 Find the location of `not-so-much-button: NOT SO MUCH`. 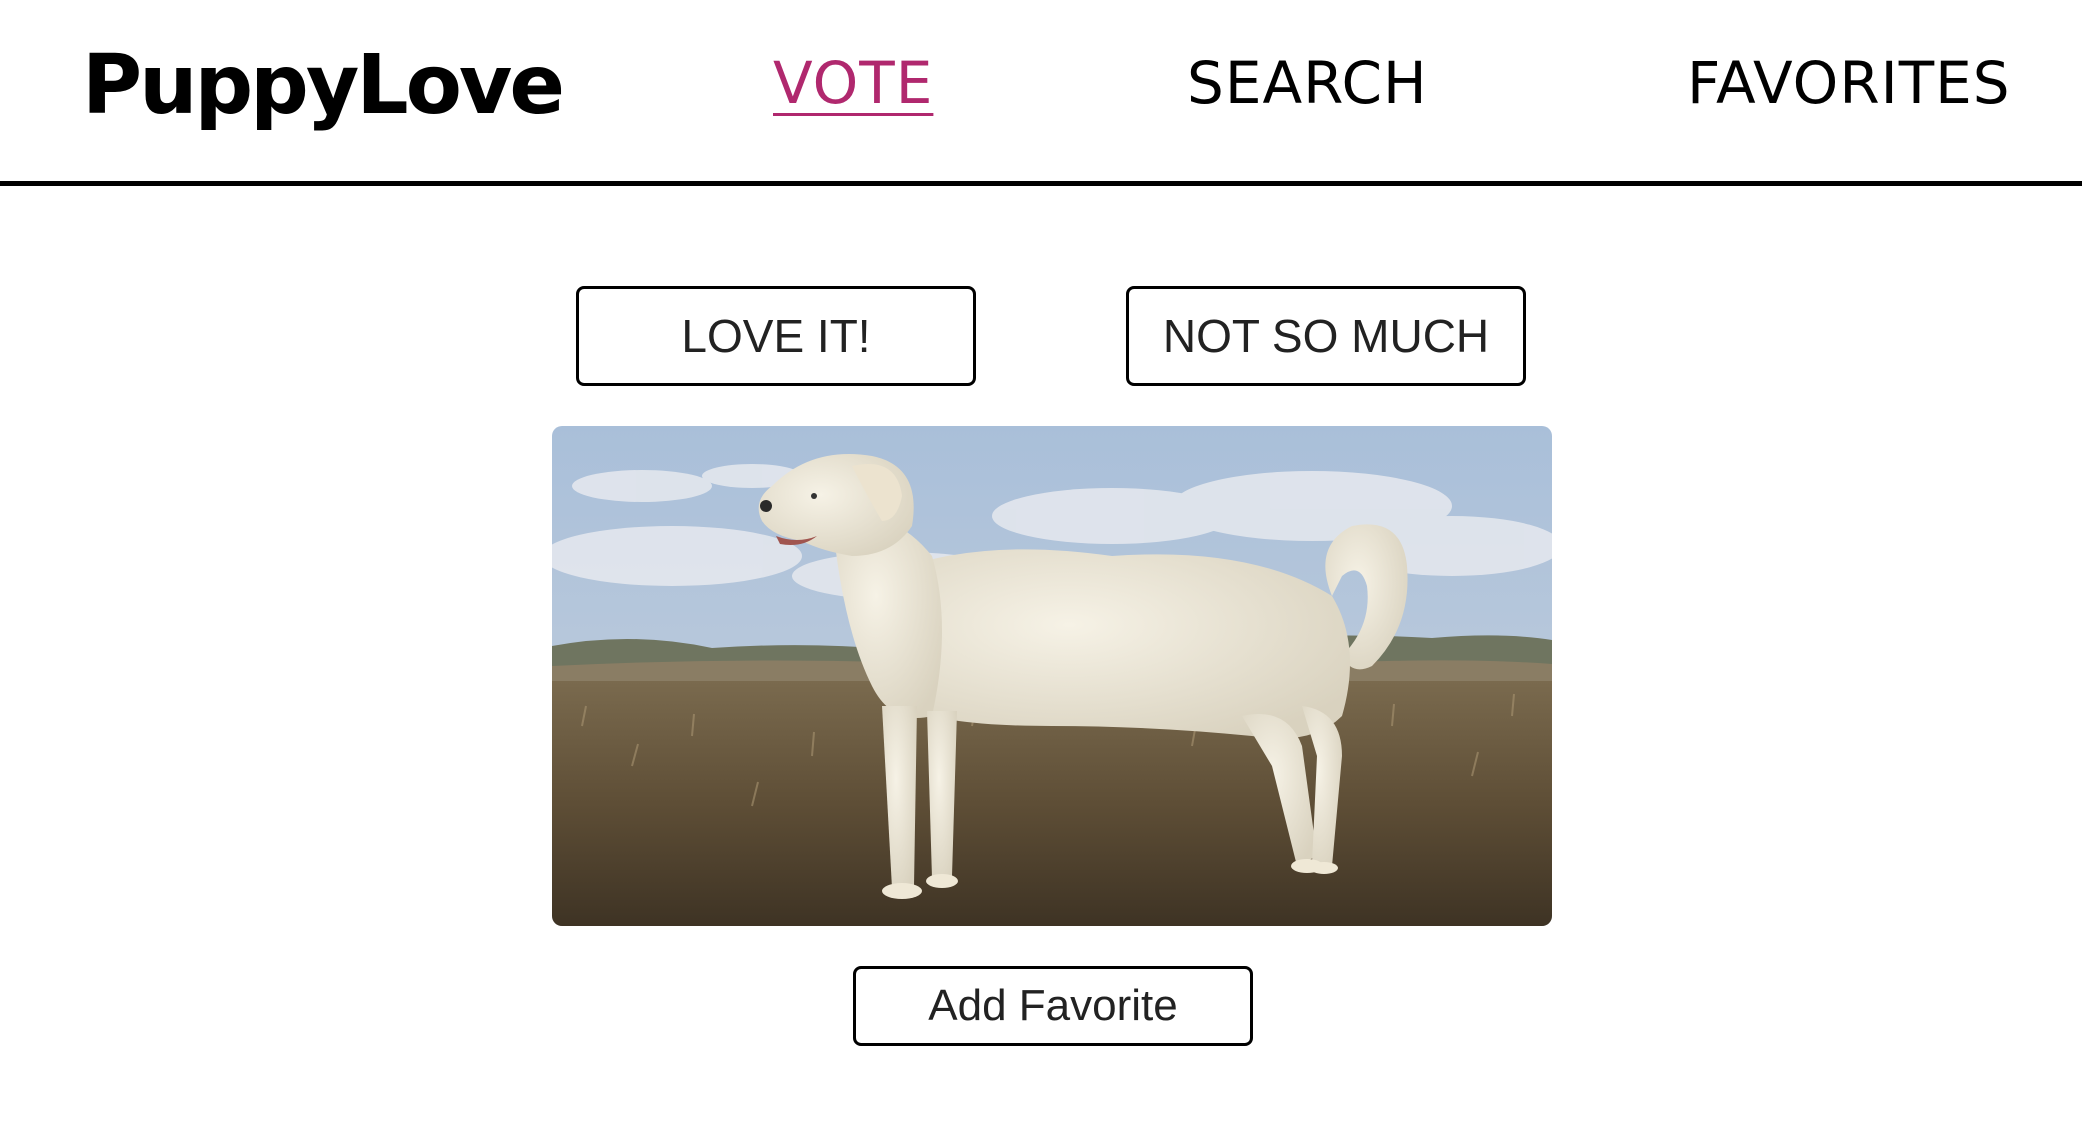

not-so-much-button: NOT SO MUCH is located at coordinates (1326, 336).